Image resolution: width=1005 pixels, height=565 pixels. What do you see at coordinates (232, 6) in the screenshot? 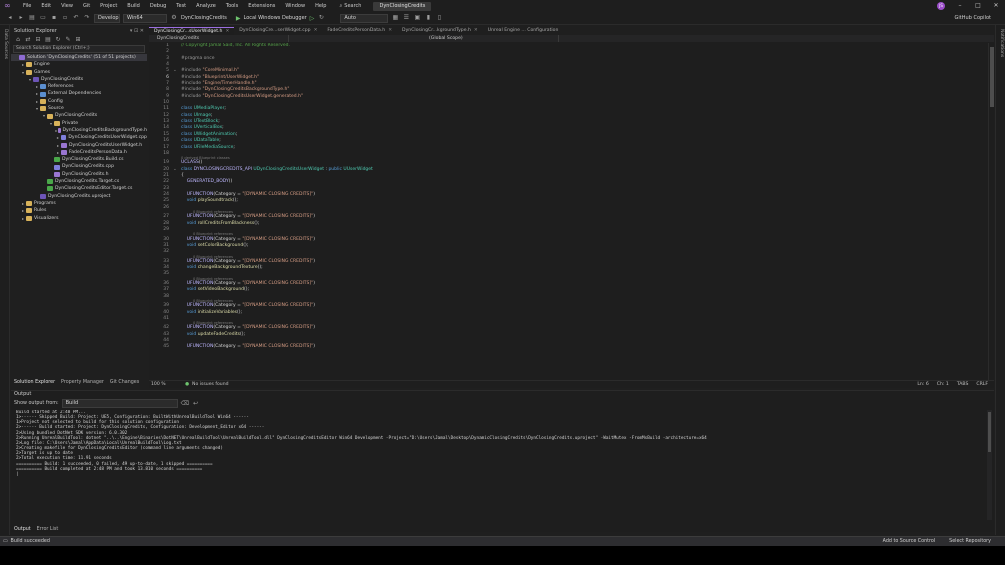
I see `menu-item-tools: Tools` at bounding box center [232, 6].